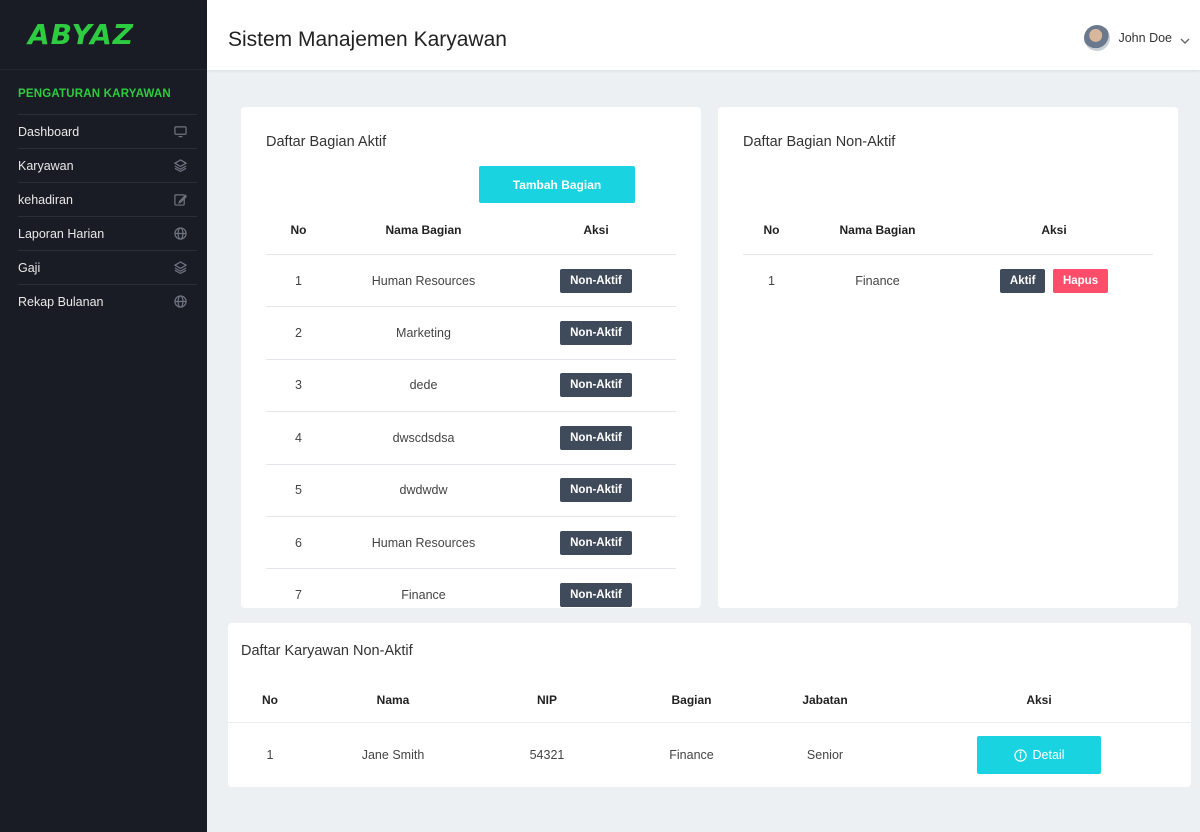 The image size is (1200, 832). I want to click on activate-button: Aktif, so click(1022, 281).